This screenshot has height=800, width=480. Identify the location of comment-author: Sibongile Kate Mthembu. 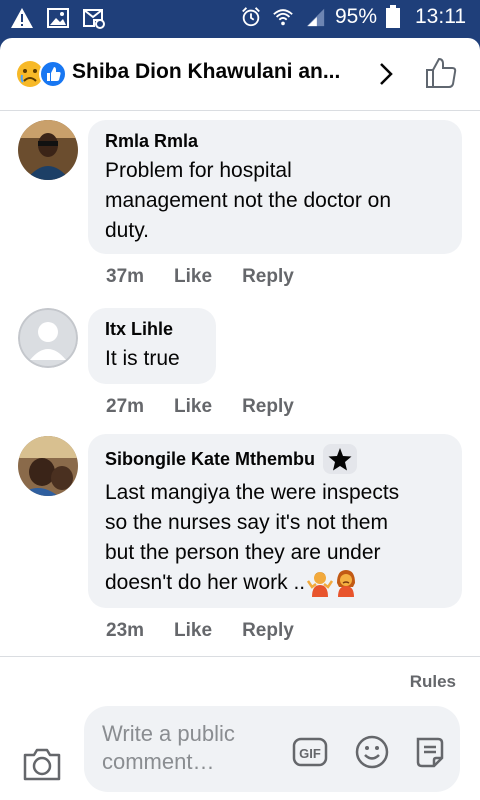
(275, 459).